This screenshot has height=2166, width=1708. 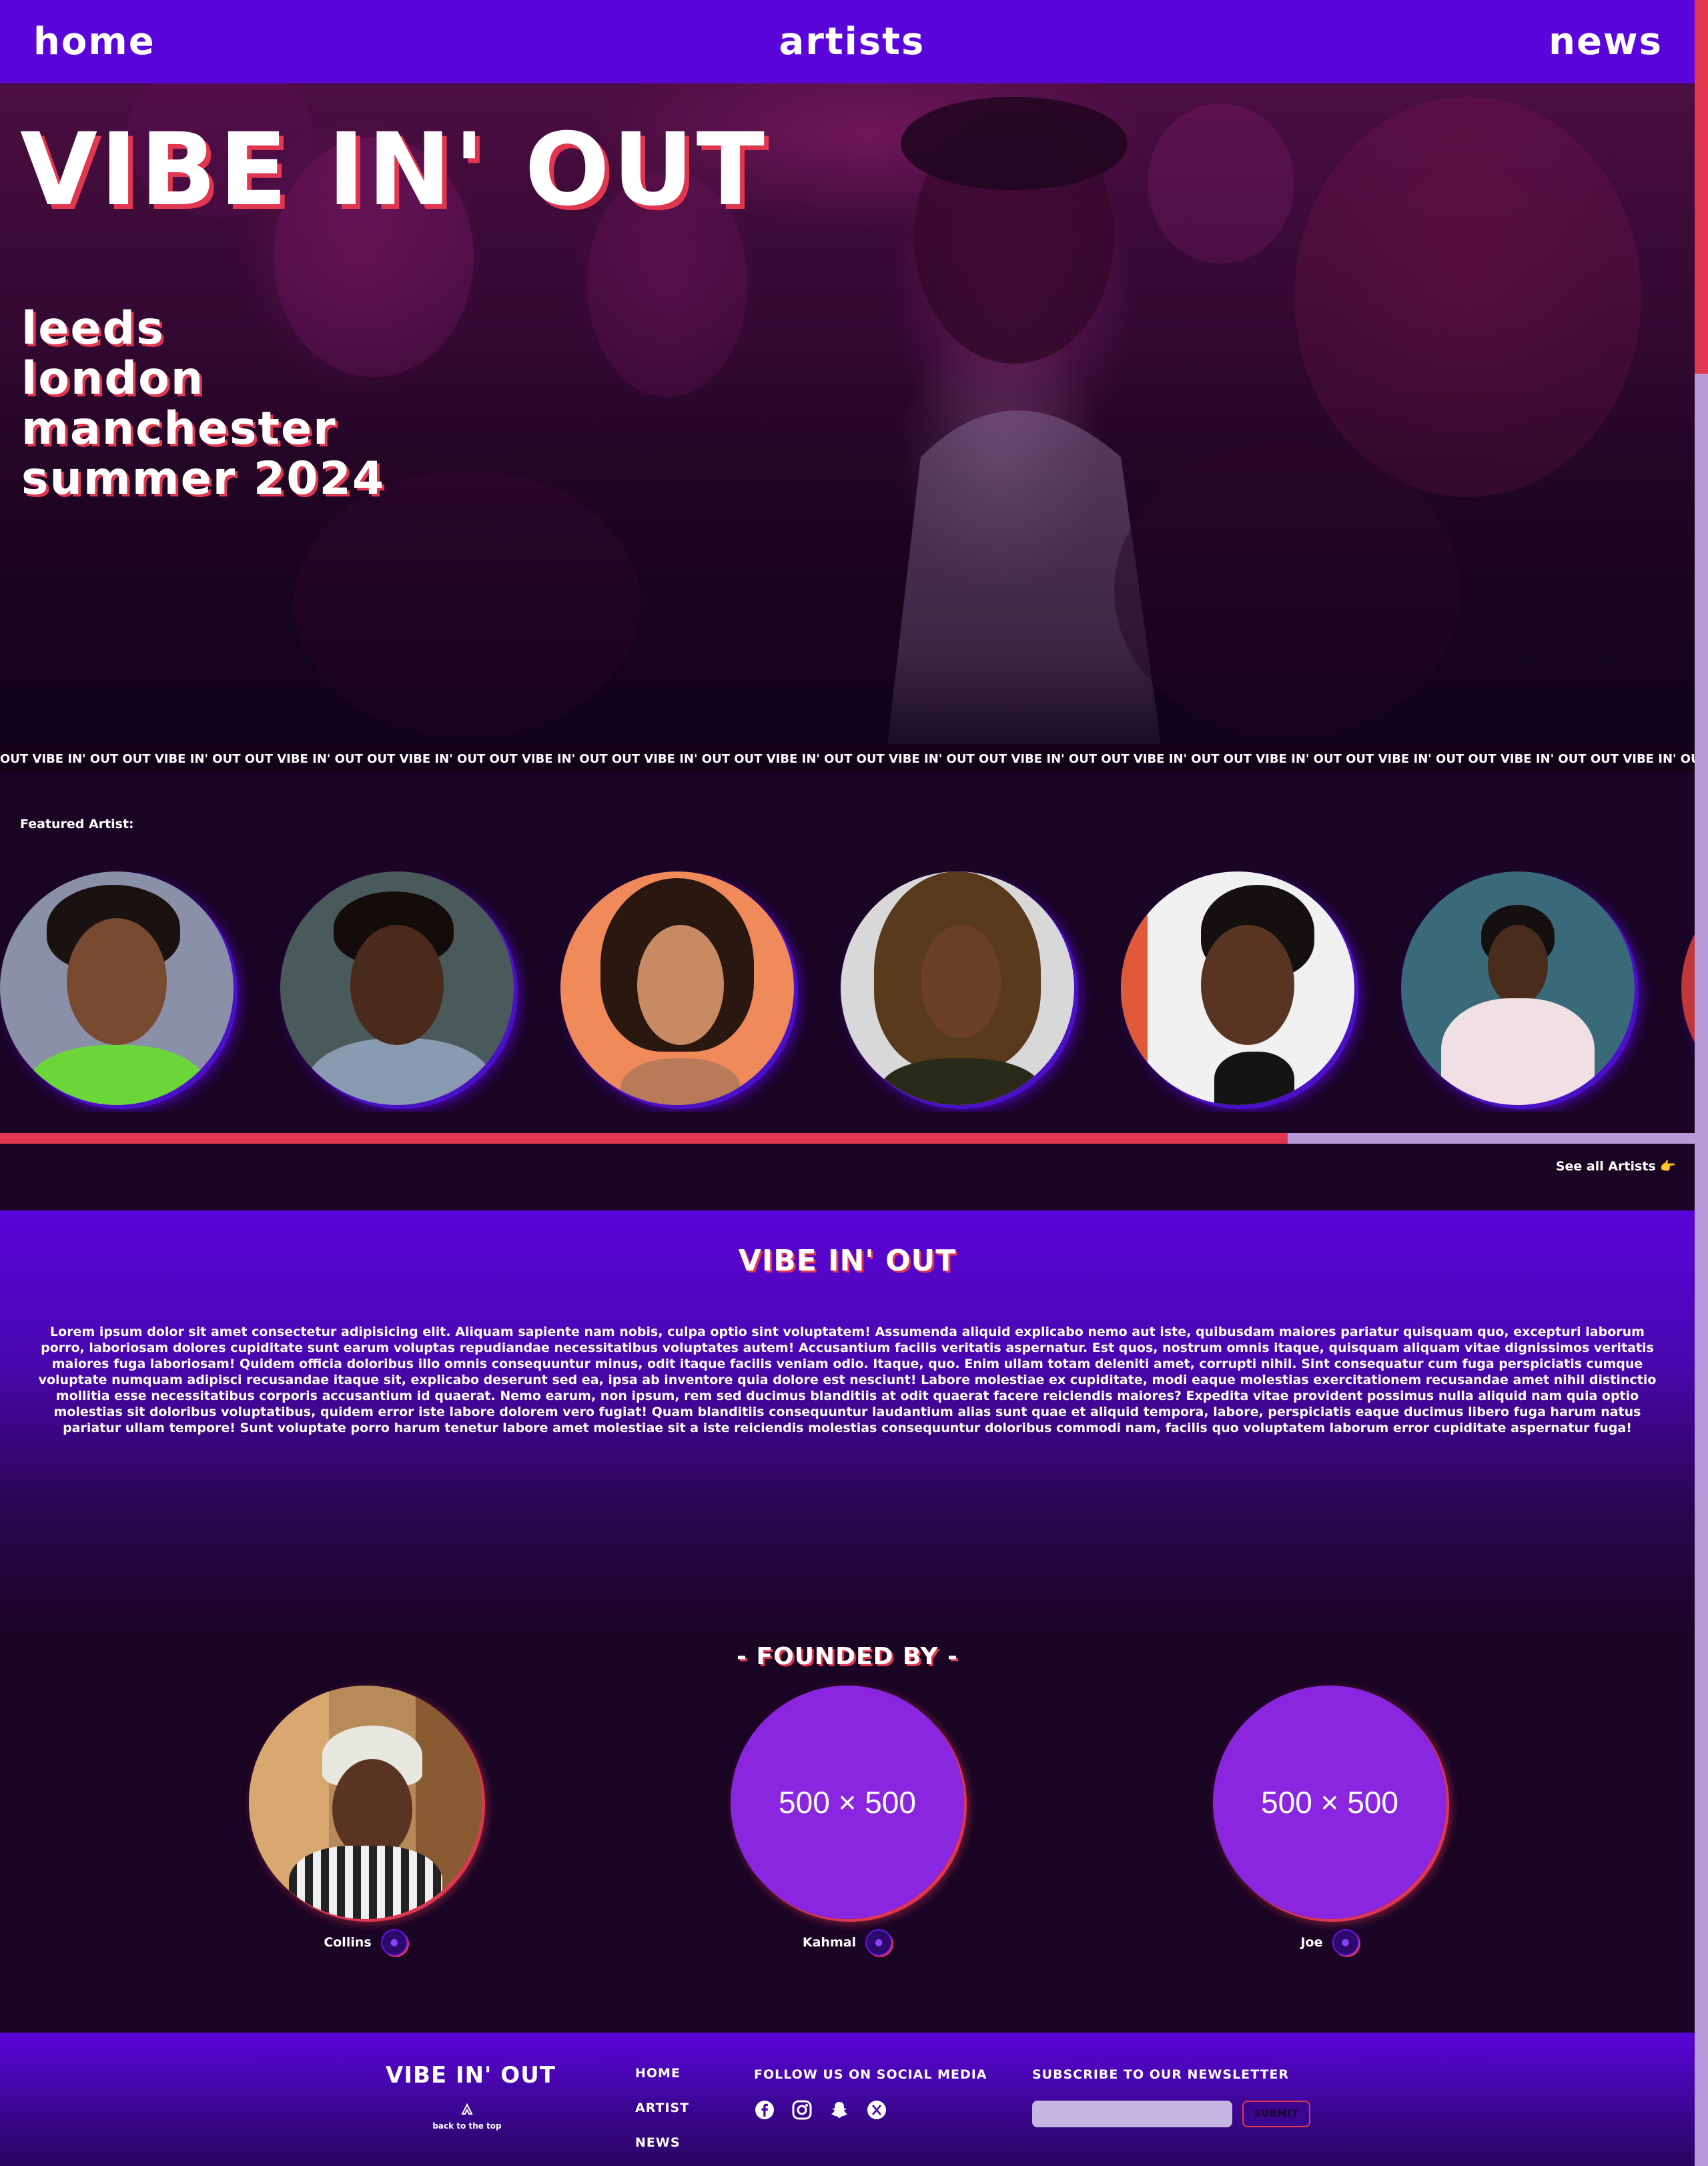 What do you see at coordinates (348, 1942) in the screenshot?
I see `founder-name: Collins` at bounding box center [348, 1942].